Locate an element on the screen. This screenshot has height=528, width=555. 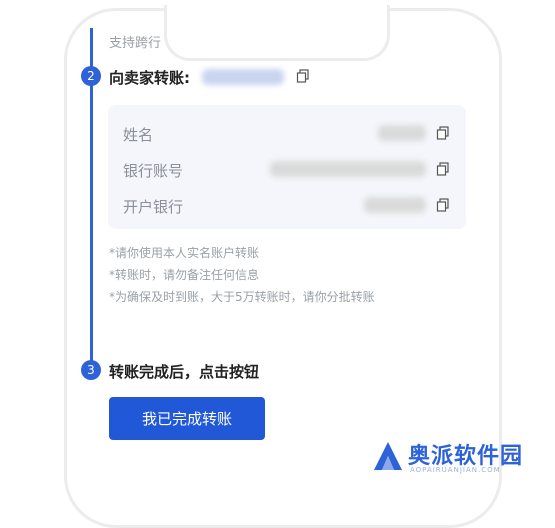
note-split-transfer: *为确保及时到账，大于5万转账时，请你分批转账 is located at coordinates (242, 297).